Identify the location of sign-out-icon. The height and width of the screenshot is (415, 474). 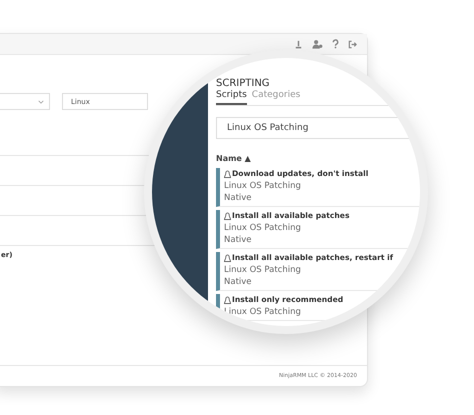
(352, 44).